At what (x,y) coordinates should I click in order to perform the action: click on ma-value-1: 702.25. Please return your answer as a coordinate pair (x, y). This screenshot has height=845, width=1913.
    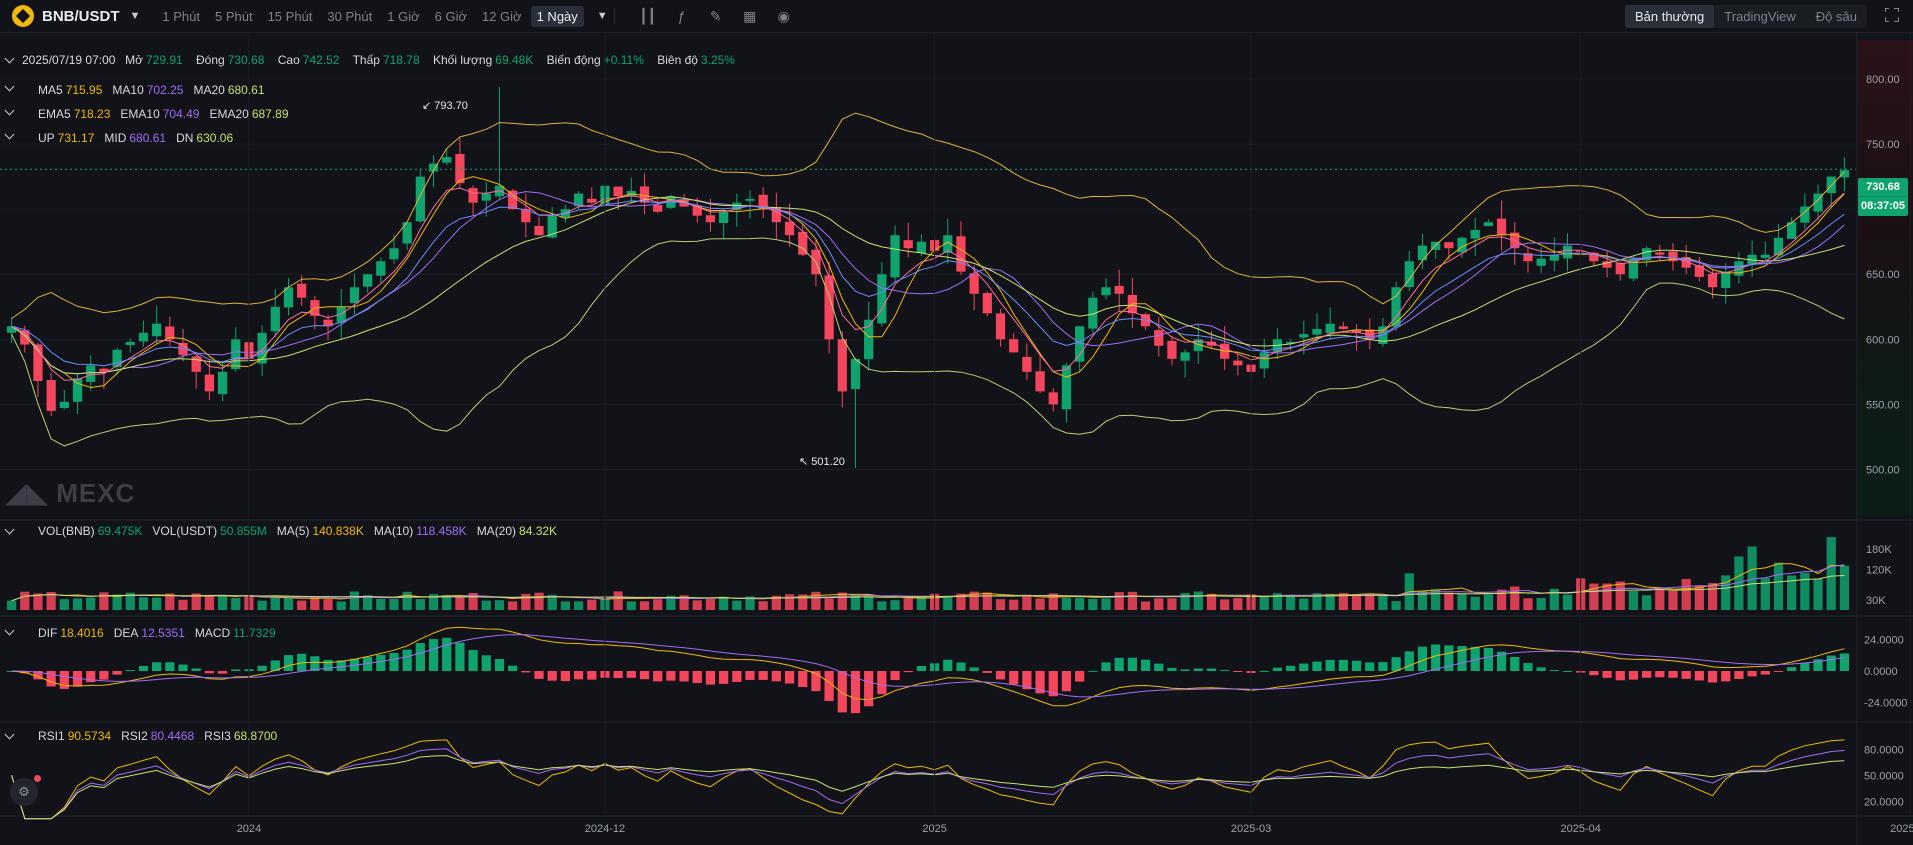
    Looking at the image, I should click on (165, 90).